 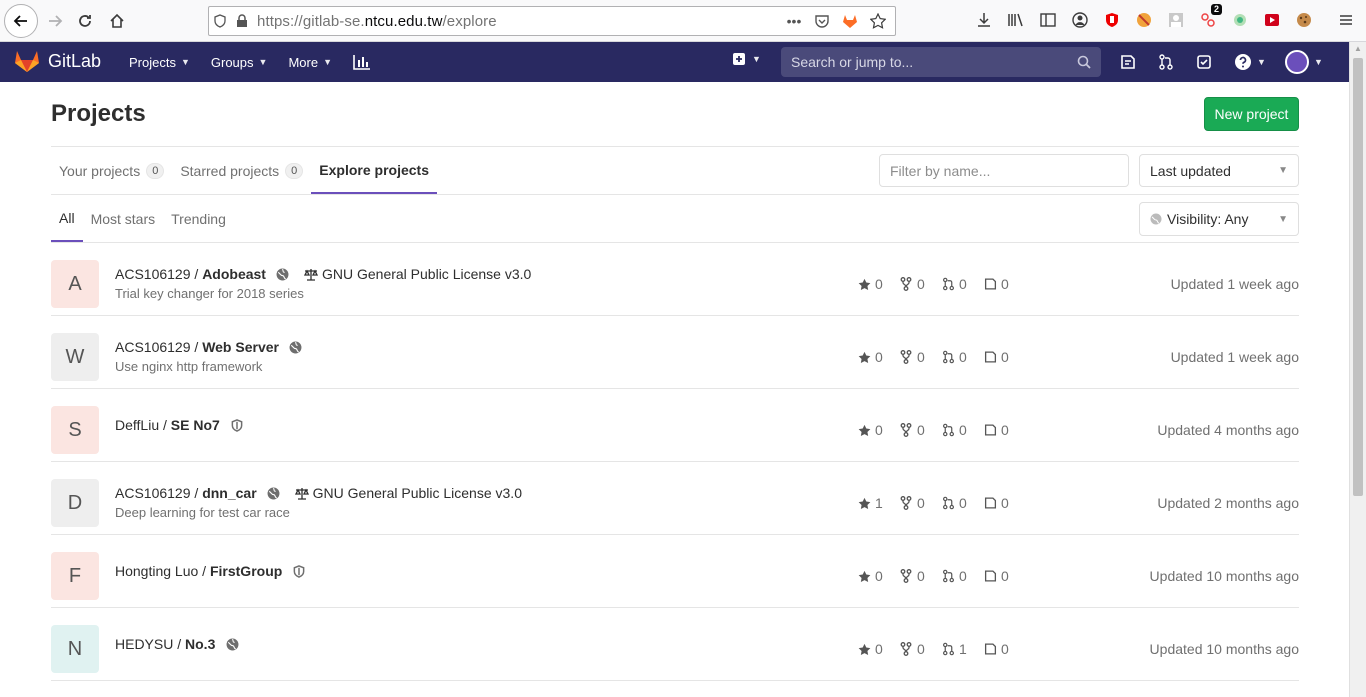 I want to click on new-item-dropdown: ▼, so click(x=746, y=59).